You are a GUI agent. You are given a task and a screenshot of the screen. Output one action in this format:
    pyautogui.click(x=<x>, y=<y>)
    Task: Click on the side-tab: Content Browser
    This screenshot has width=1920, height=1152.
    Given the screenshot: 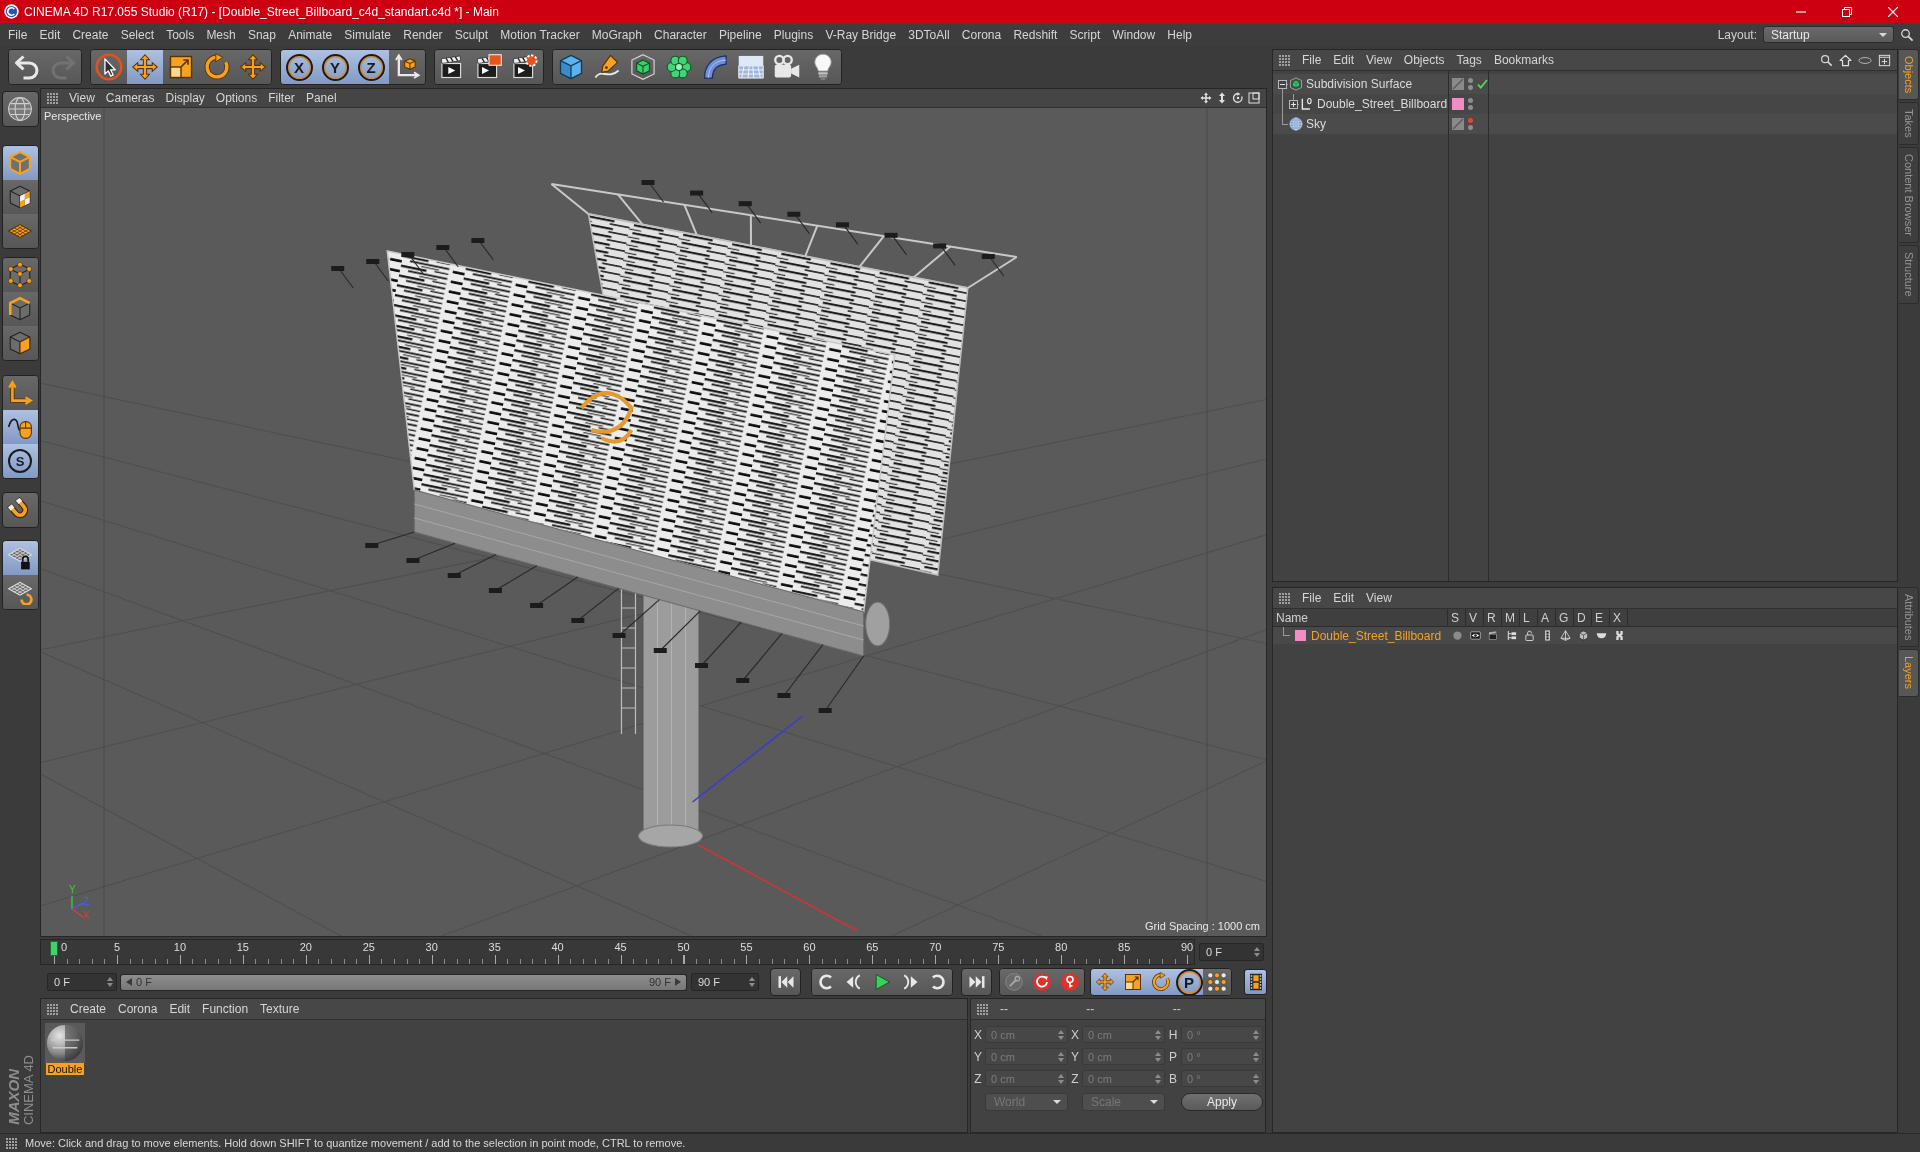 What is the action you would take?
    pyautogui.click(x=1909, y=195)
    